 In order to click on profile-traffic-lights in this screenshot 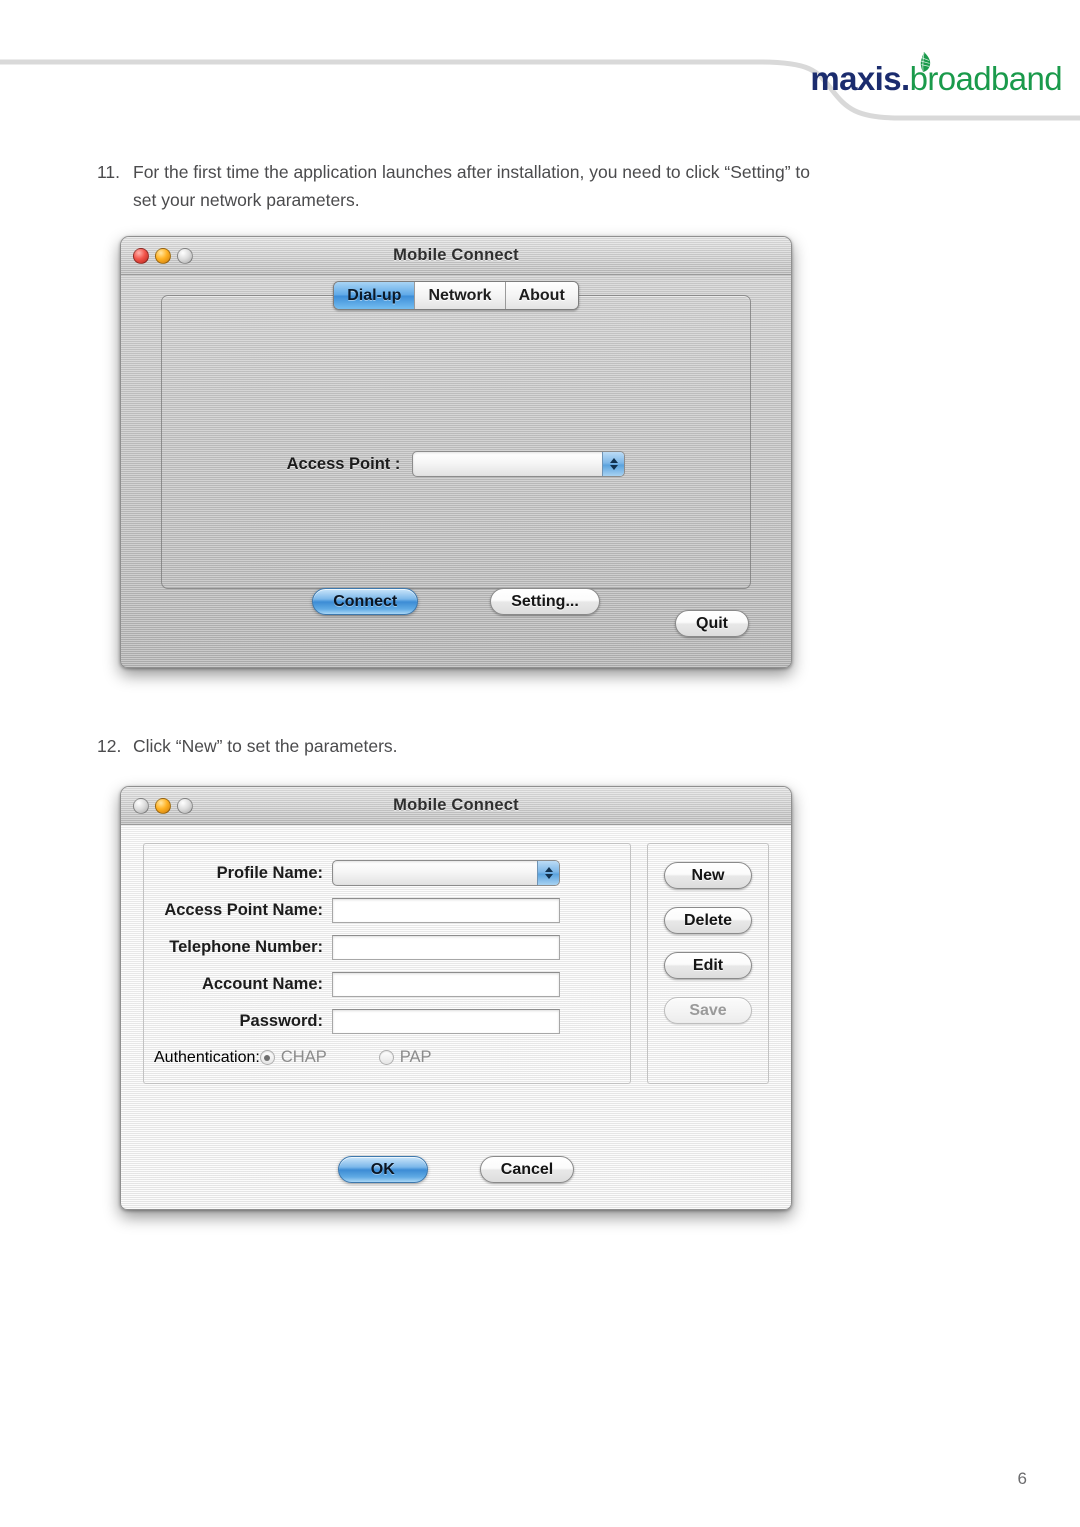, I will do `click(163, 805)`.